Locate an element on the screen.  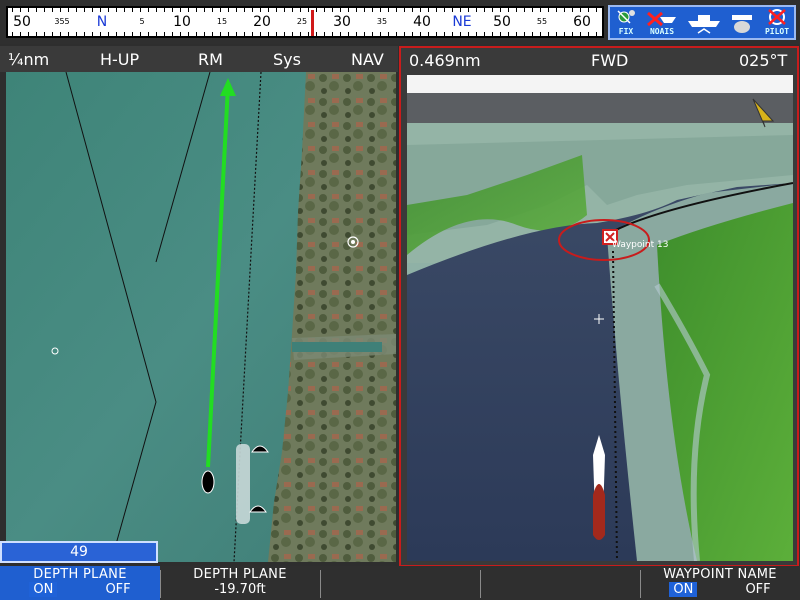
3d-view-direction: FWD is located at coordinates (609, 60).